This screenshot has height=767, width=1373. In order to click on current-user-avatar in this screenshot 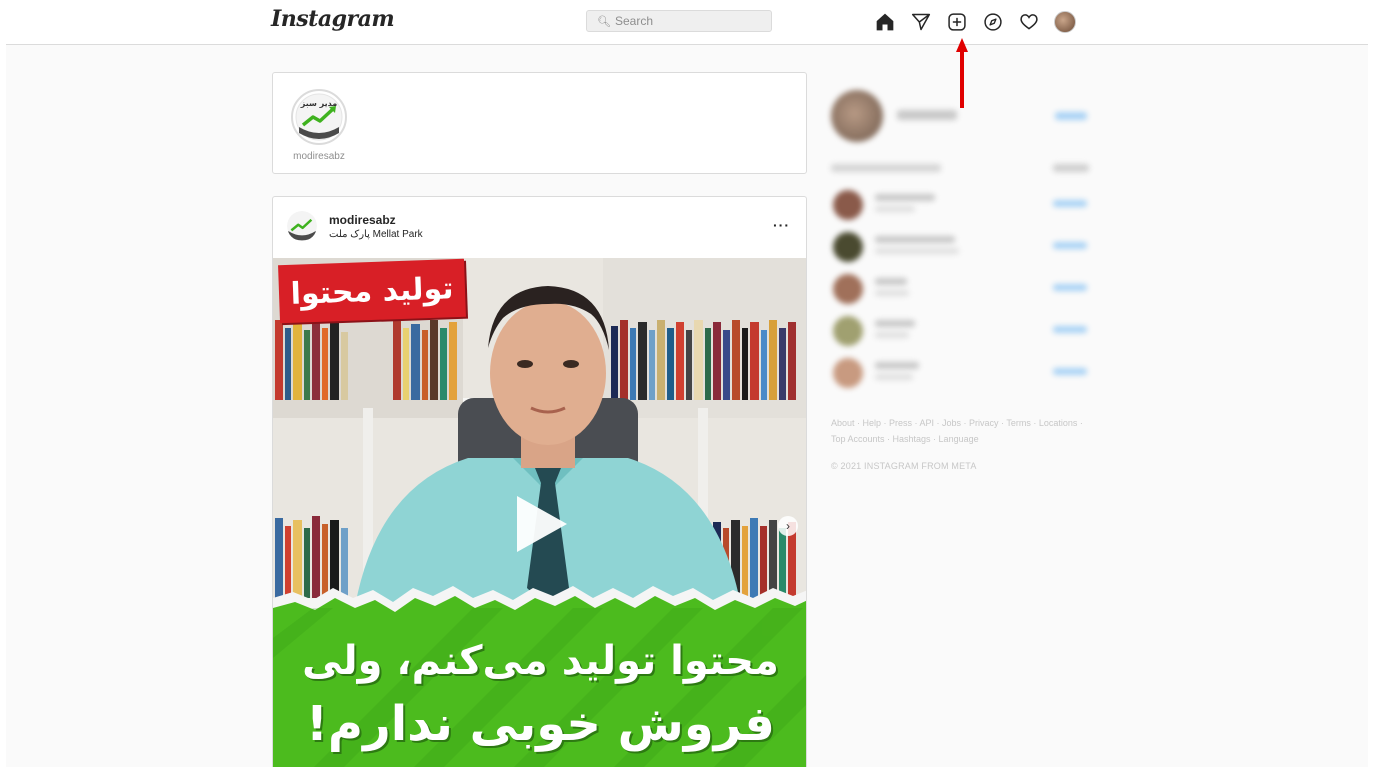, I will do `click(857, 116)`.